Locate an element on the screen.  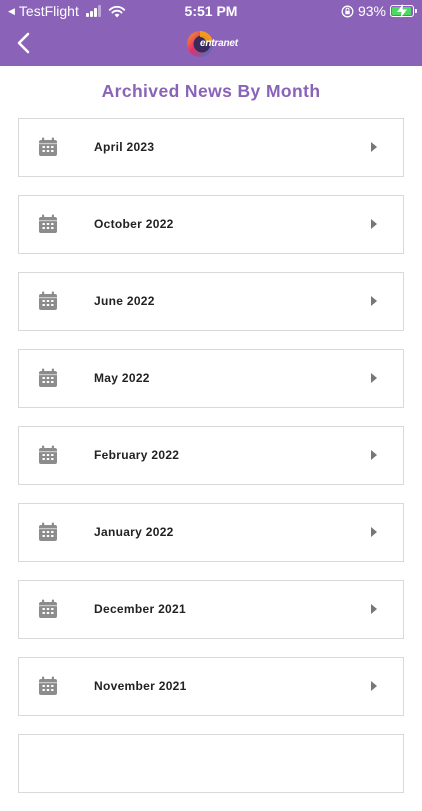
back-chevron-icon is located at coordinates (24, 43).